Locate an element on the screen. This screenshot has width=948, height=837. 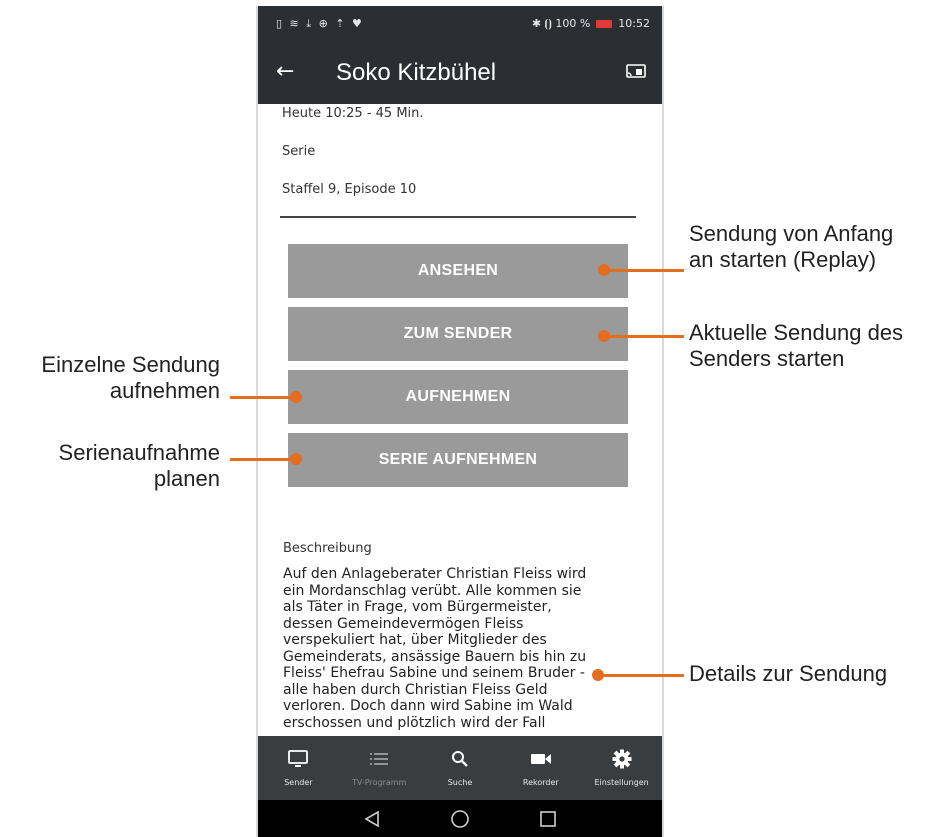
page-title: Soko Kitzbühel is located at coordinates (416, 72).